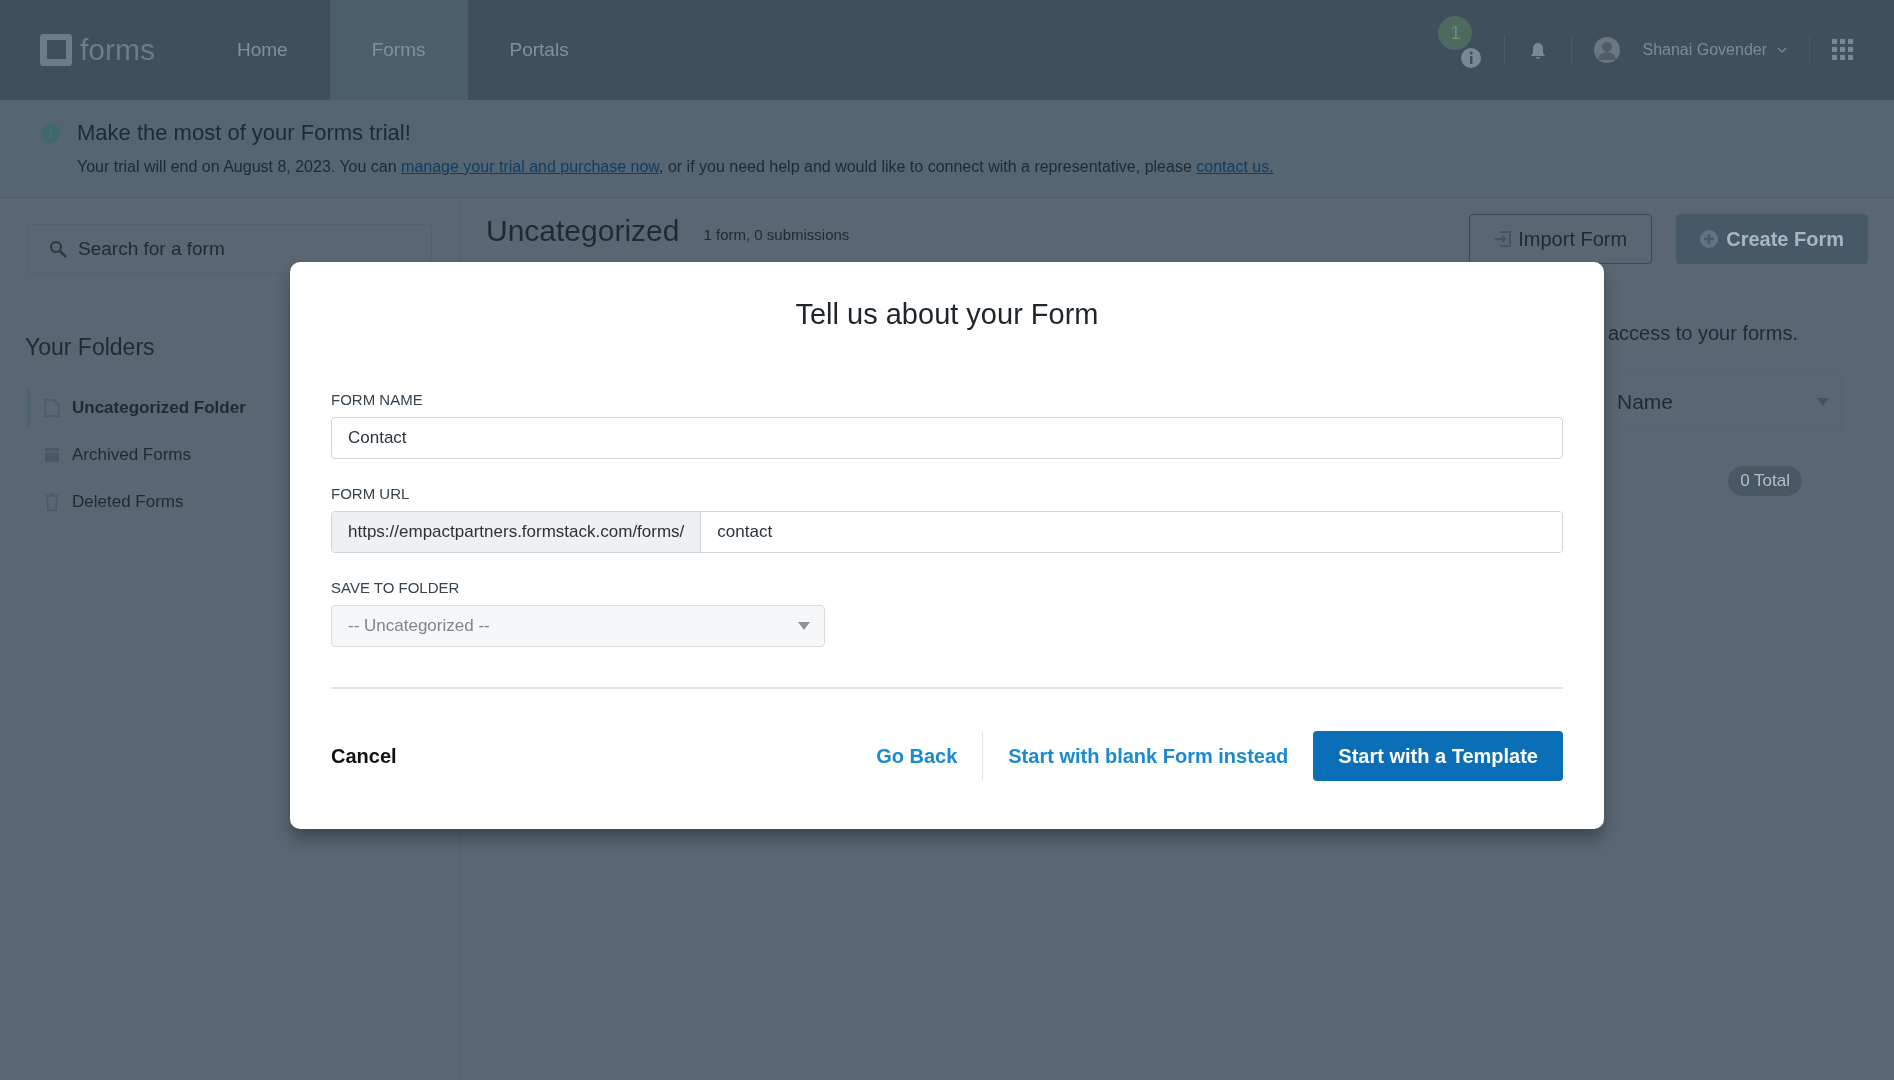 Image resolution: width=1894 pixels, height=1080 pixels. Describe the element at coordinates (530, 166) in the screenshot. I see `manage-trial-link: manage your trial and purchase now` at that location.